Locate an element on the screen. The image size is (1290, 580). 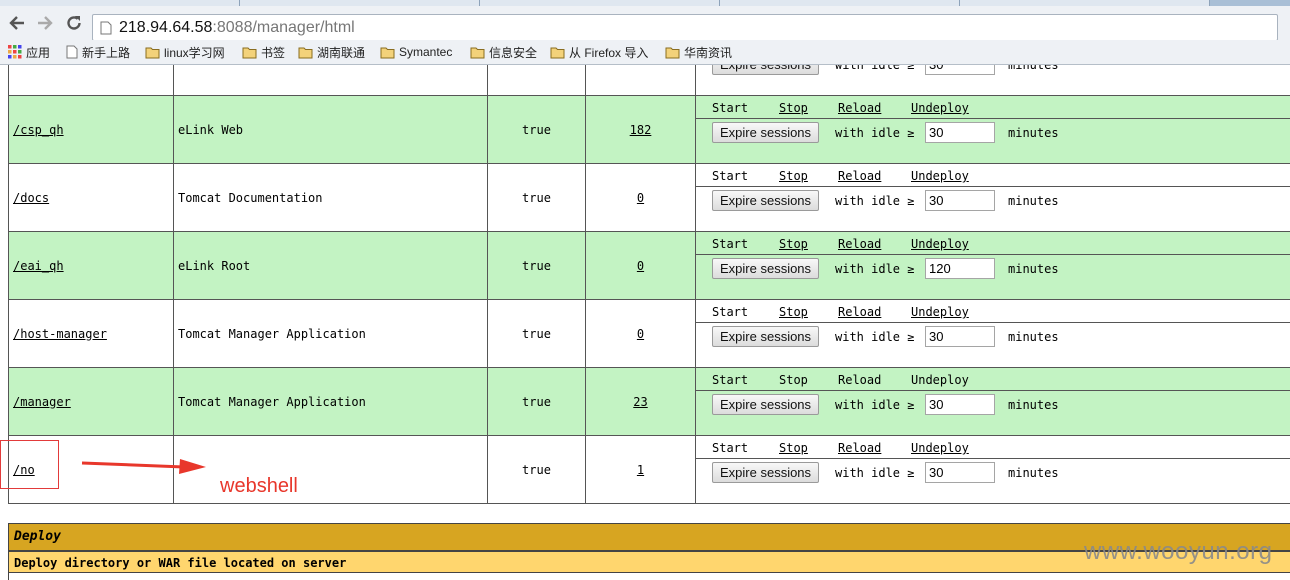
app-path-cell is located at coordinates (91, 80).